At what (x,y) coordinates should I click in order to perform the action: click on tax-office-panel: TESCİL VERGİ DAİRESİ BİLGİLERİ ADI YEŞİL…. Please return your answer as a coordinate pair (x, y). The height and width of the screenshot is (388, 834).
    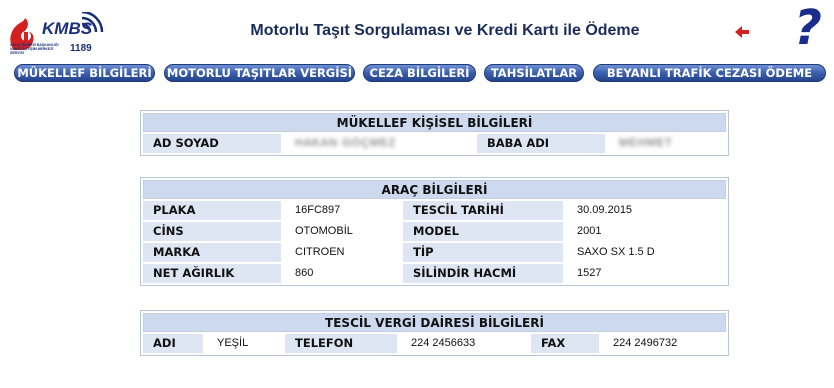
    Looking at the image, I should click on (434, 333).